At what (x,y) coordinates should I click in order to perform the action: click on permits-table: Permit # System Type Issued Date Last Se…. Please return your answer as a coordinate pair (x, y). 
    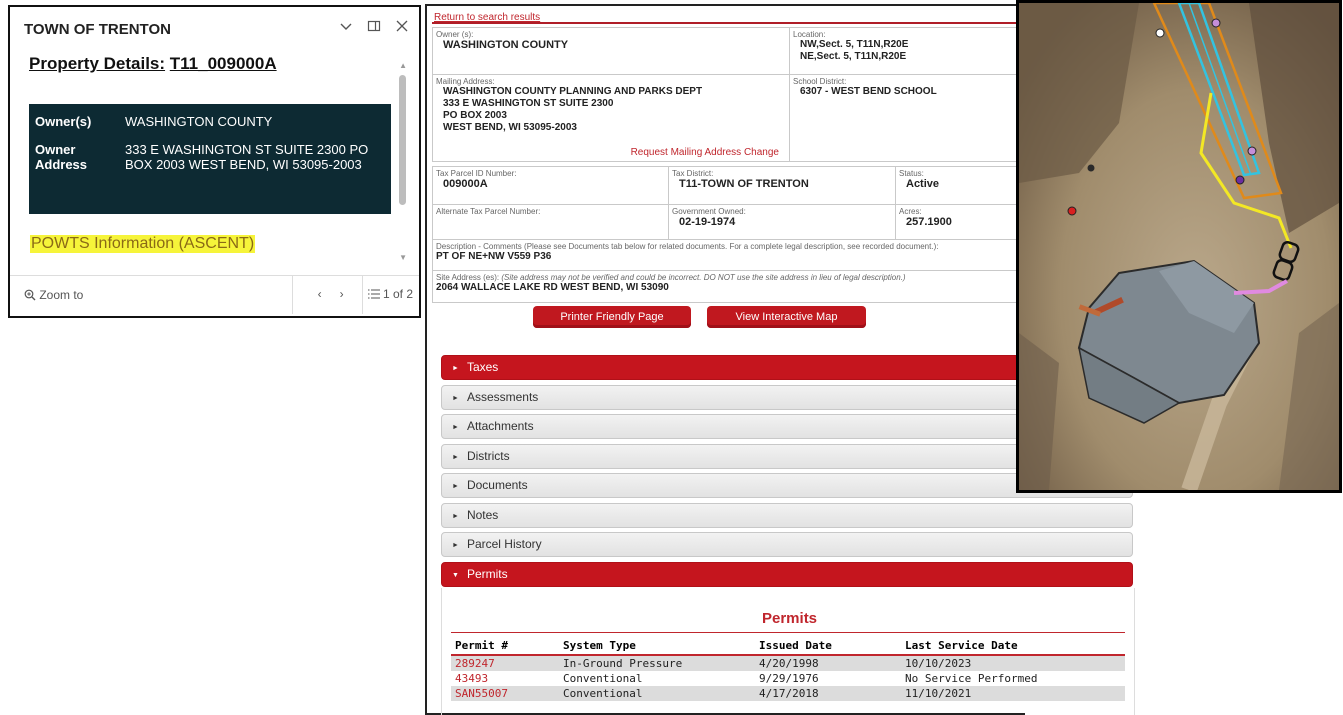
    Looking at the image, I should click on (788, 666).